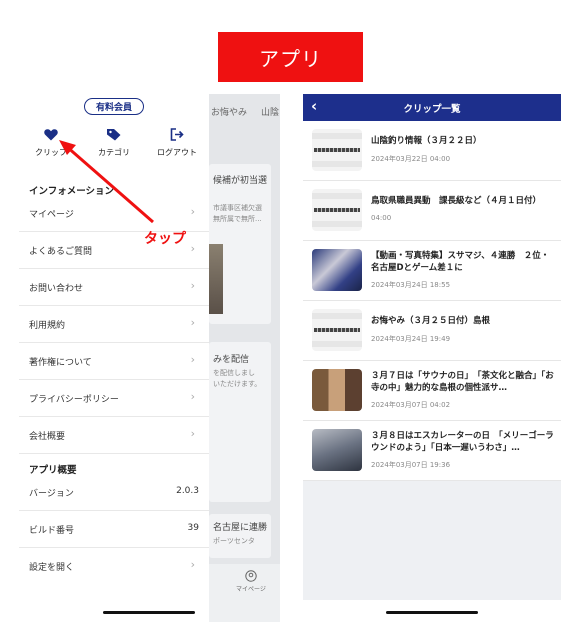 The height and width of the screenshot is (641, 586). What do you see at coordinates (432, 211) in the screenshot?
I see `clip-item: 鳥取県職員異動 課長級など（４月１日付） 04:00` at bounding box center [432, 211].